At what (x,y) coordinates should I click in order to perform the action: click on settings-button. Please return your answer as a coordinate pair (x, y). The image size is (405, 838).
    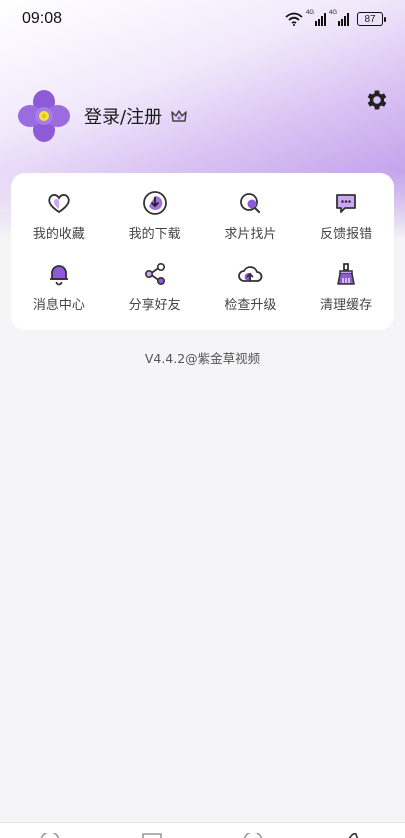
    Looking at the image, I should click on (377, 100).